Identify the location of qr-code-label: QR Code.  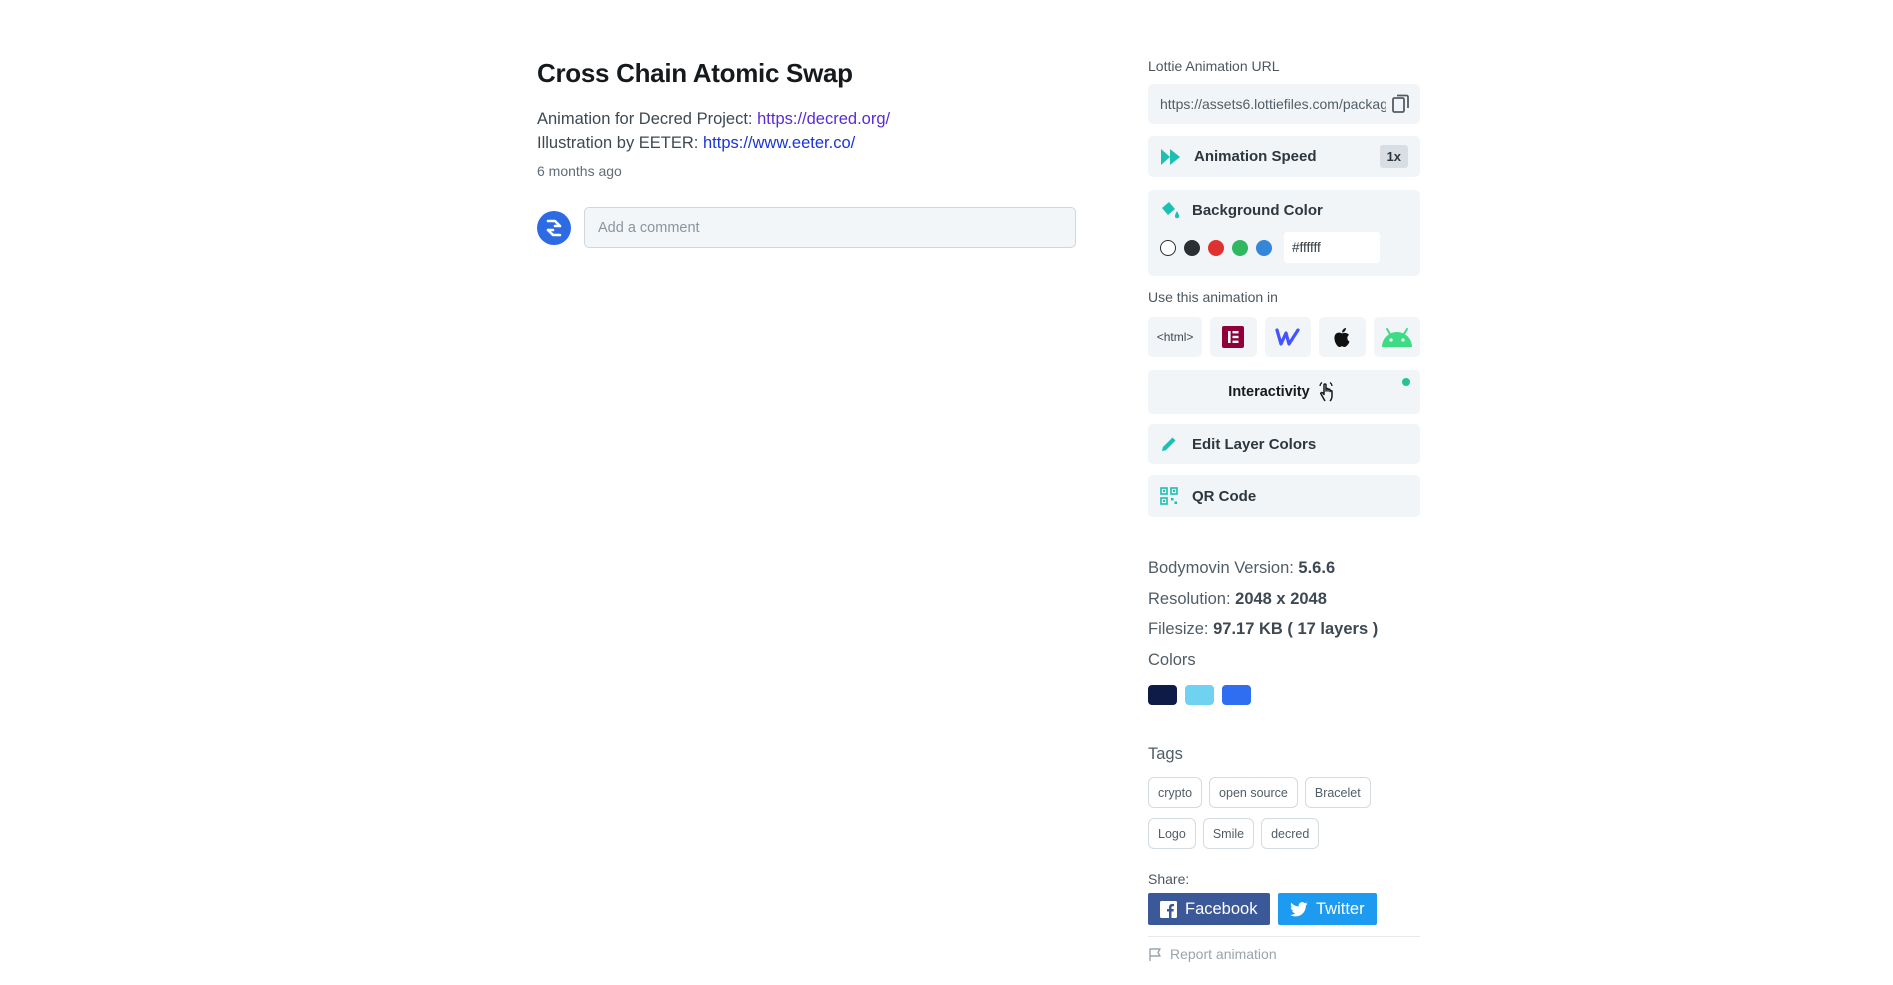
(1224, 496).